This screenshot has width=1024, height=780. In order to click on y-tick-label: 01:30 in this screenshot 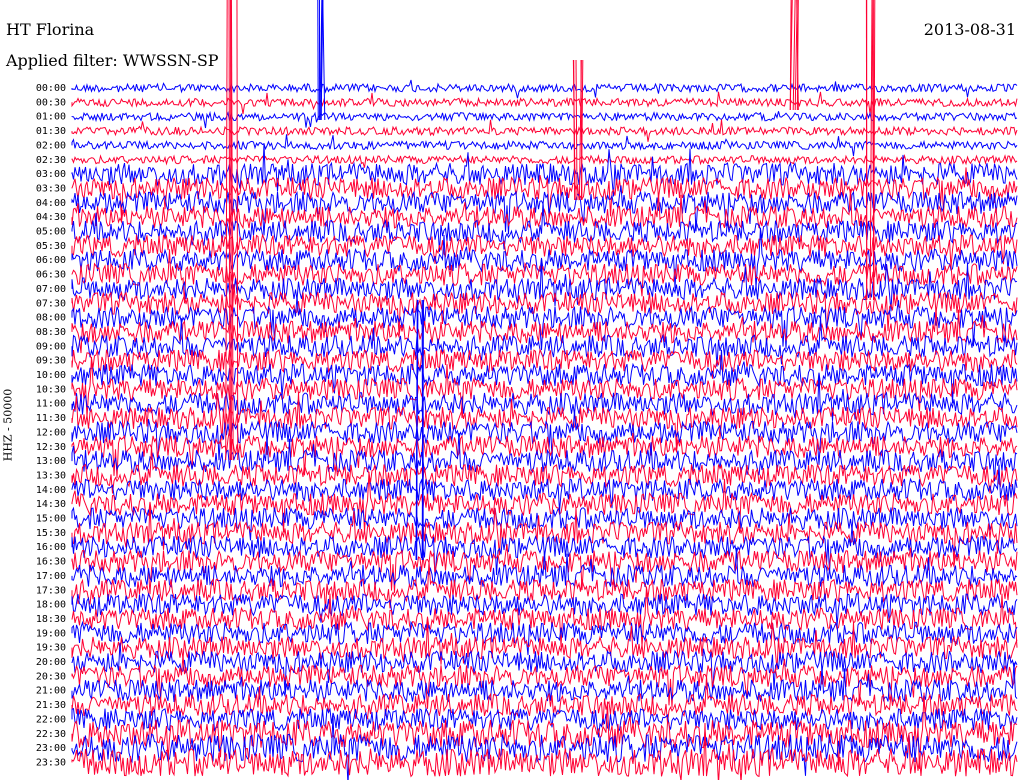, I will do `click(51, 131)`.